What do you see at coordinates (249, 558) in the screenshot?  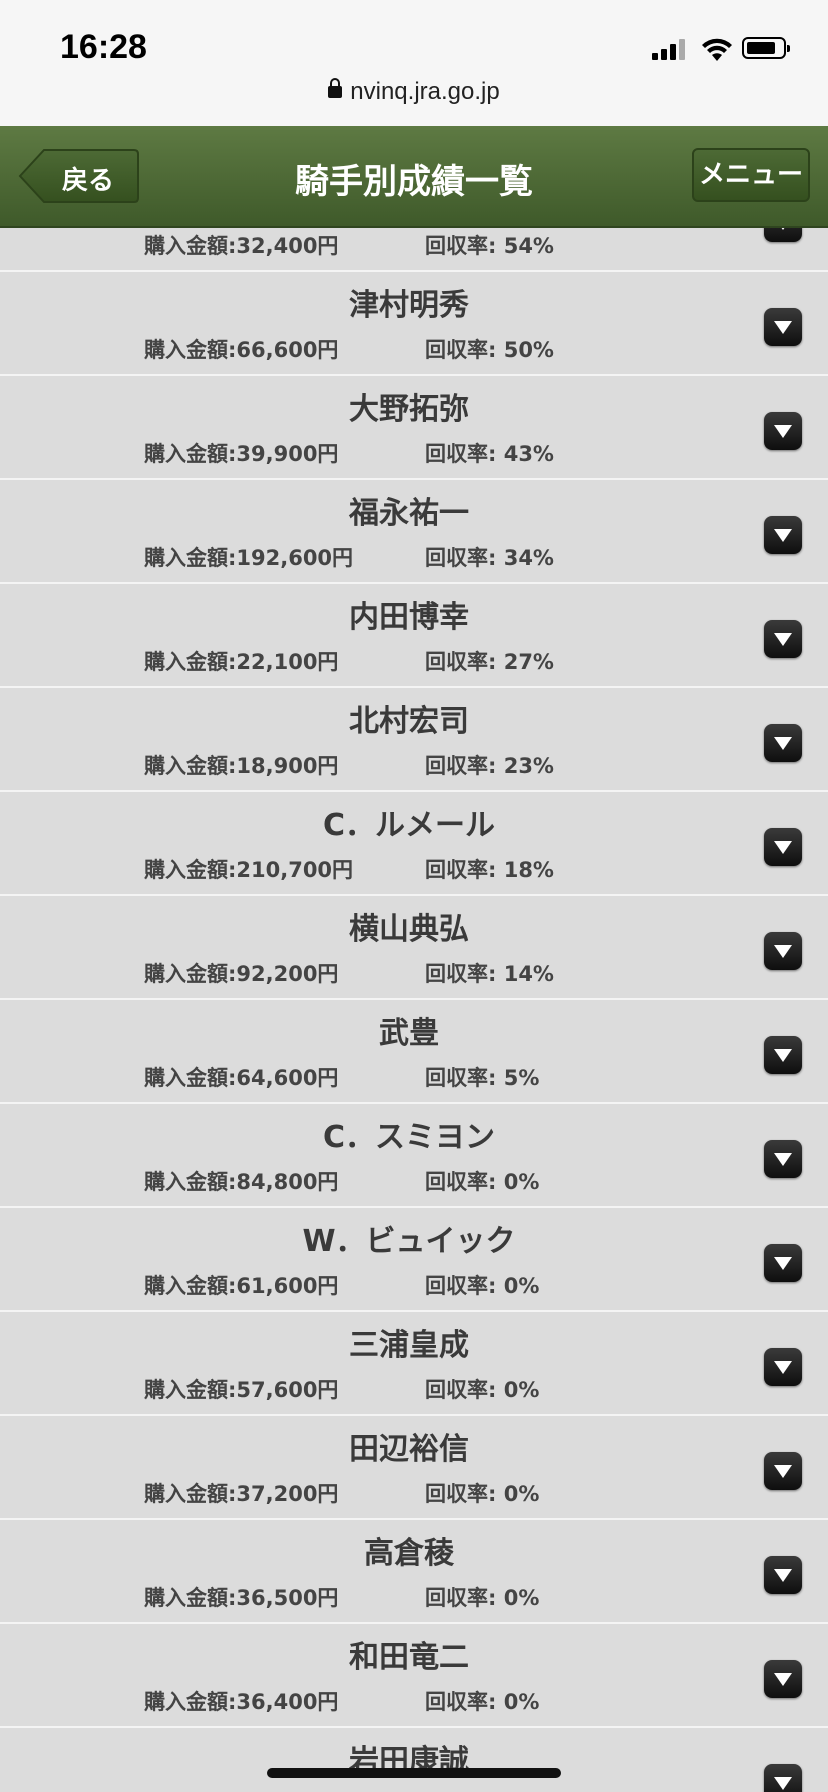 I see `purchase-amount: 購入金額:192,600円` at bounding box center [249, 558].